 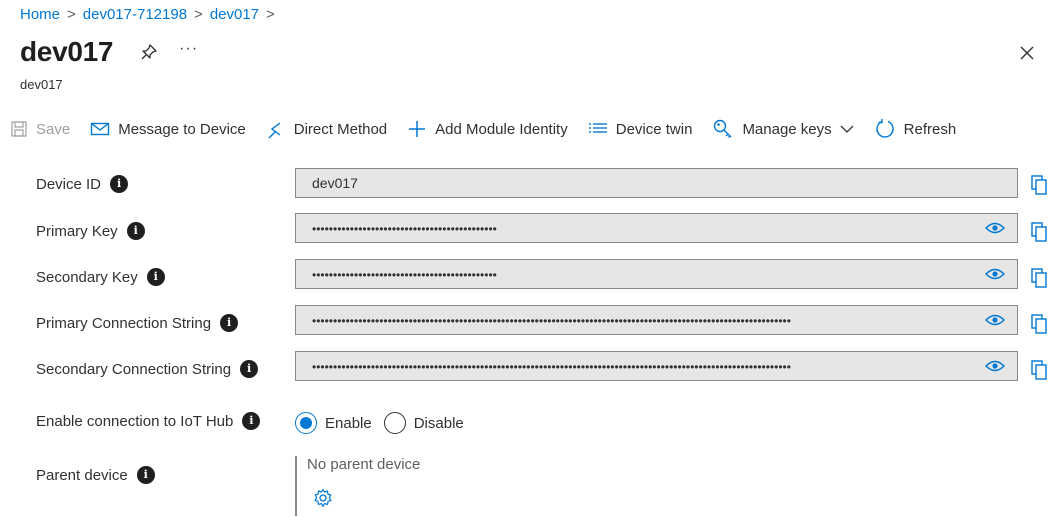 I want to click on enable-connection-label: Enable connection to IoT Hub, so click(x=135, y=421).